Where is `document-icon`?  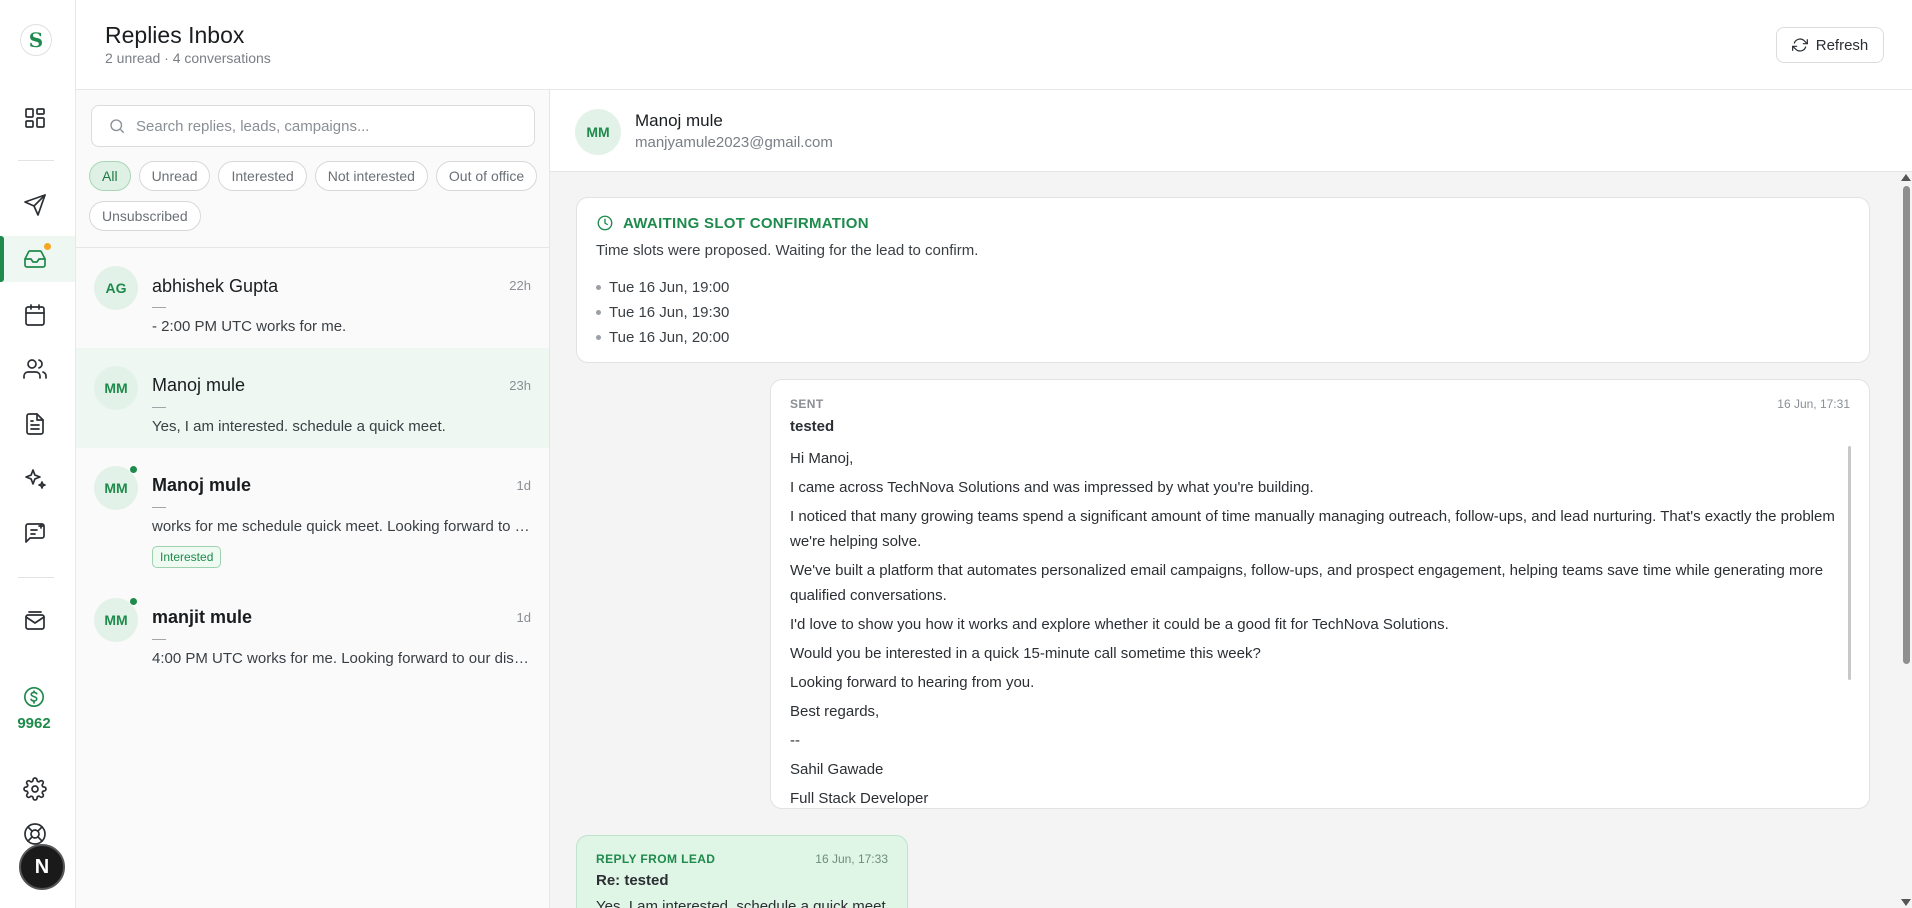 document-icon is located at coordinates (35, 424).